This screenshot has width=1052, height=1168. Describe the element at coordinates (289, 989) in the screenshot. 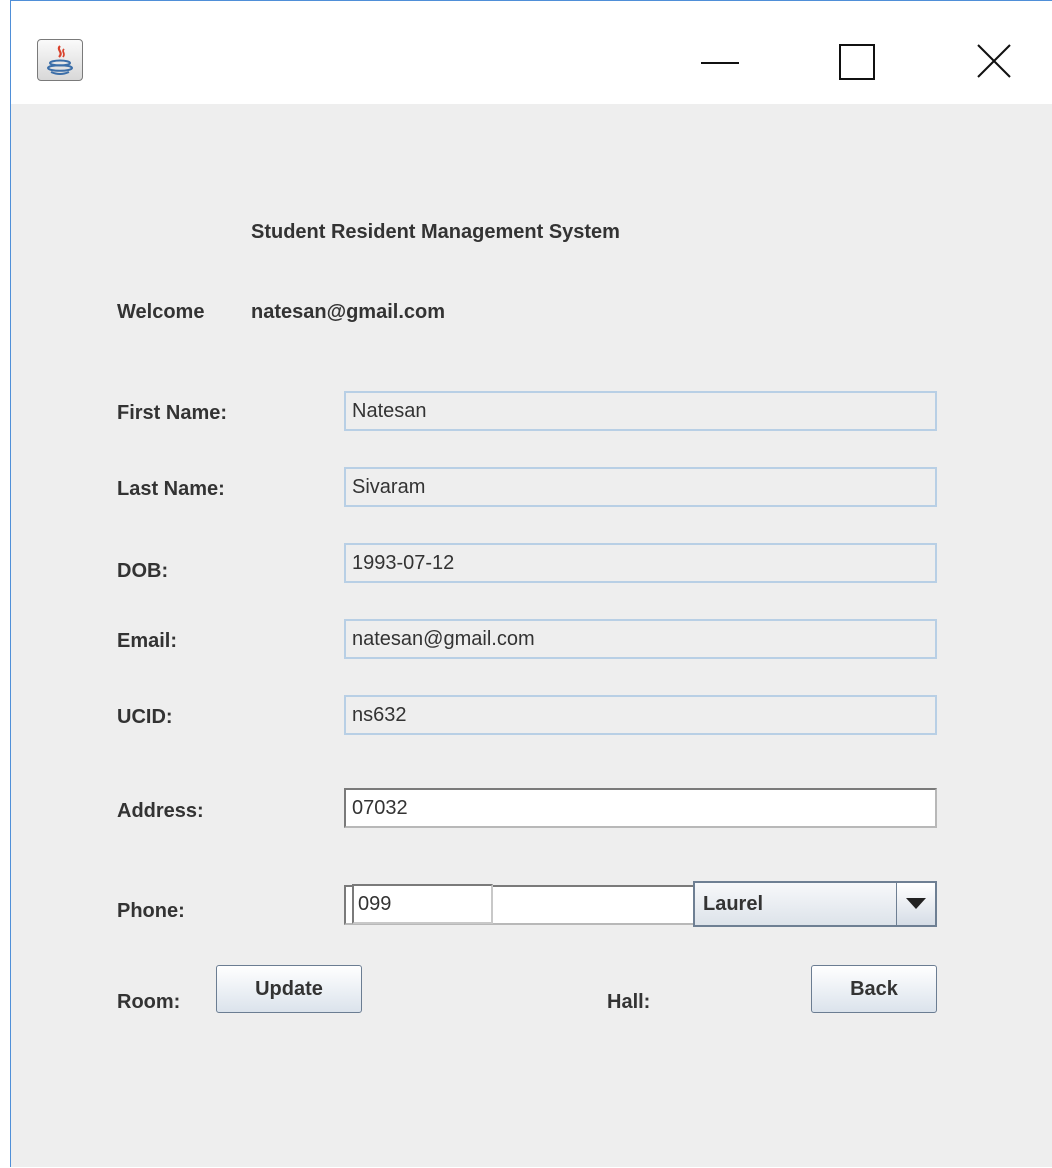

I see `update-button: Update` at that location.